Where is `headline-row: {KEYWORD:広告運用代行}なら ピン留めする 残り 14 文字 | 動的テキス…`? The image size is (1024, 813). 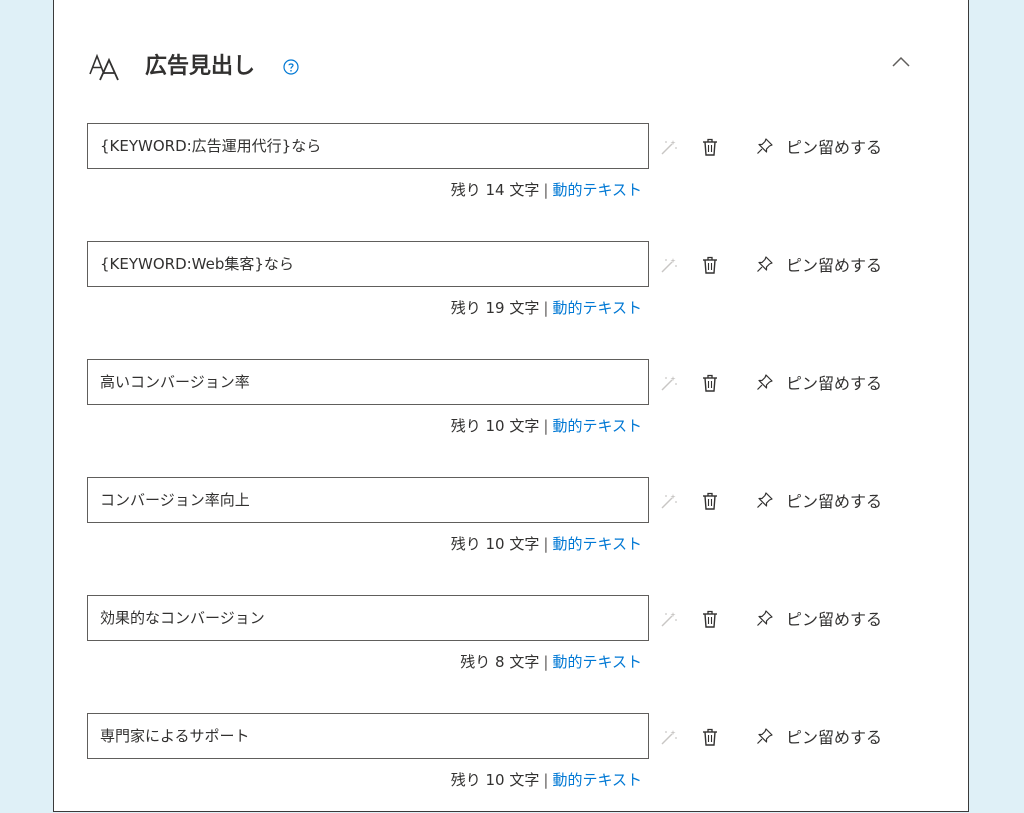 headline-row: {KEYWORD:広告運用代行}なら ピン留めする 残り 14 文字 | 動的テキス… is located at coordinates (511, 178).